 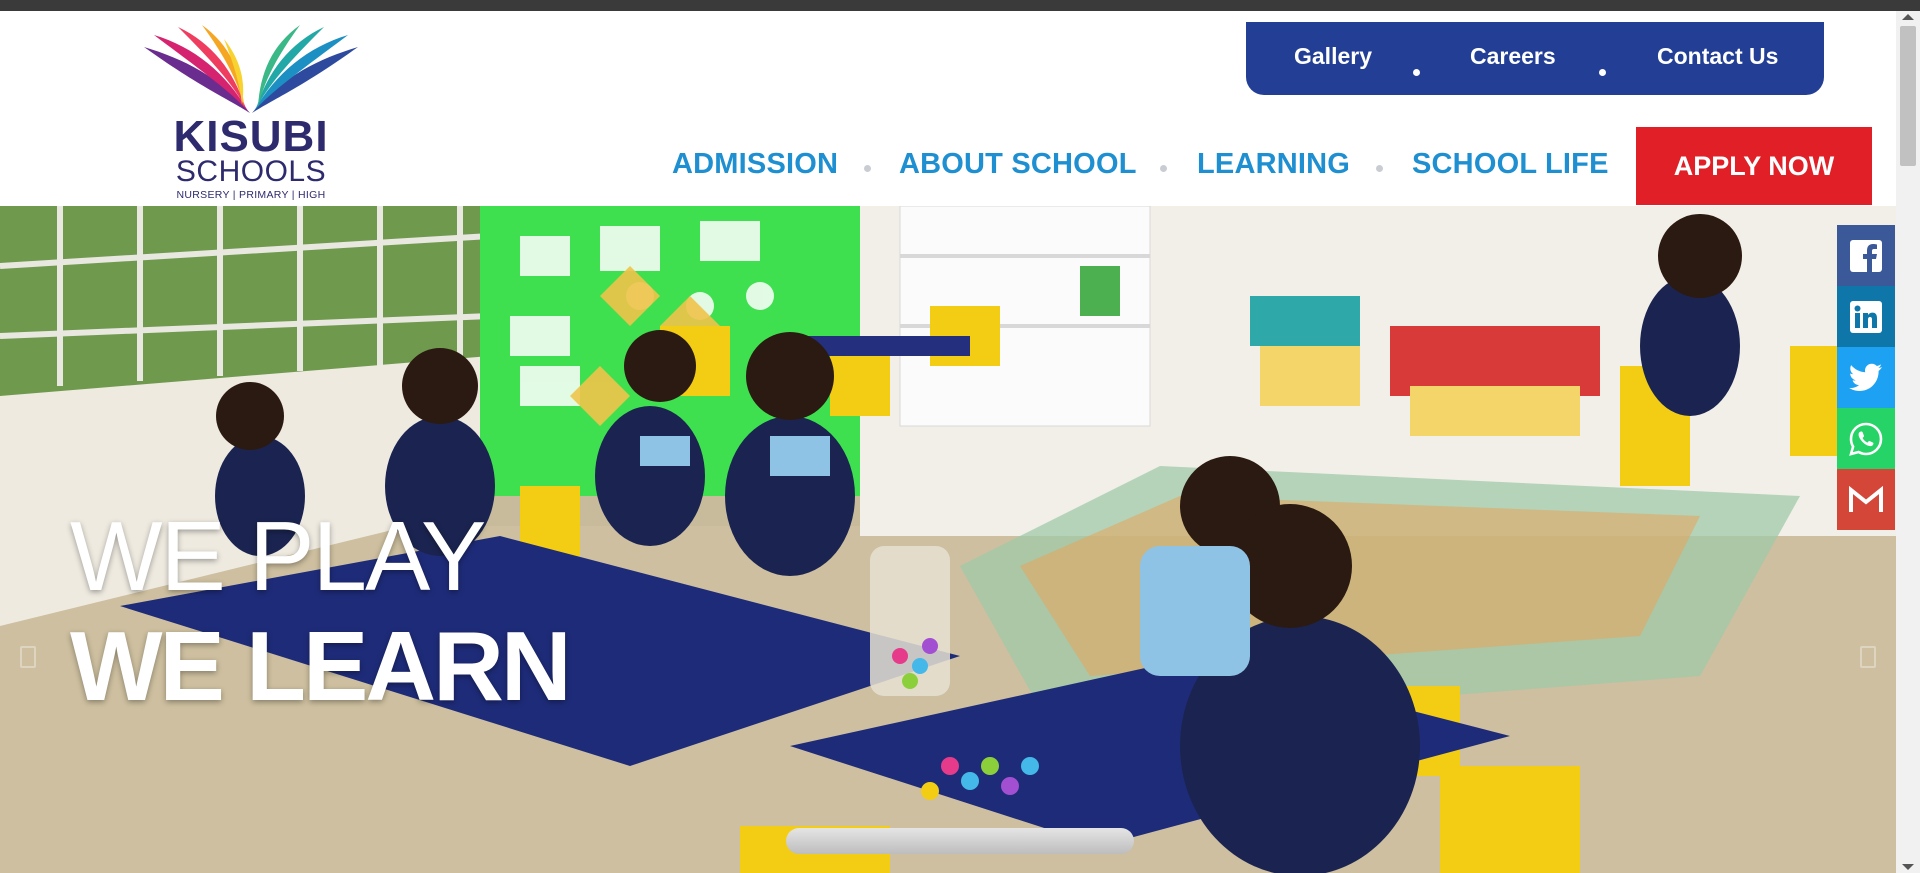 I want to click on facebook-icon, so click(x=1866, y=255).